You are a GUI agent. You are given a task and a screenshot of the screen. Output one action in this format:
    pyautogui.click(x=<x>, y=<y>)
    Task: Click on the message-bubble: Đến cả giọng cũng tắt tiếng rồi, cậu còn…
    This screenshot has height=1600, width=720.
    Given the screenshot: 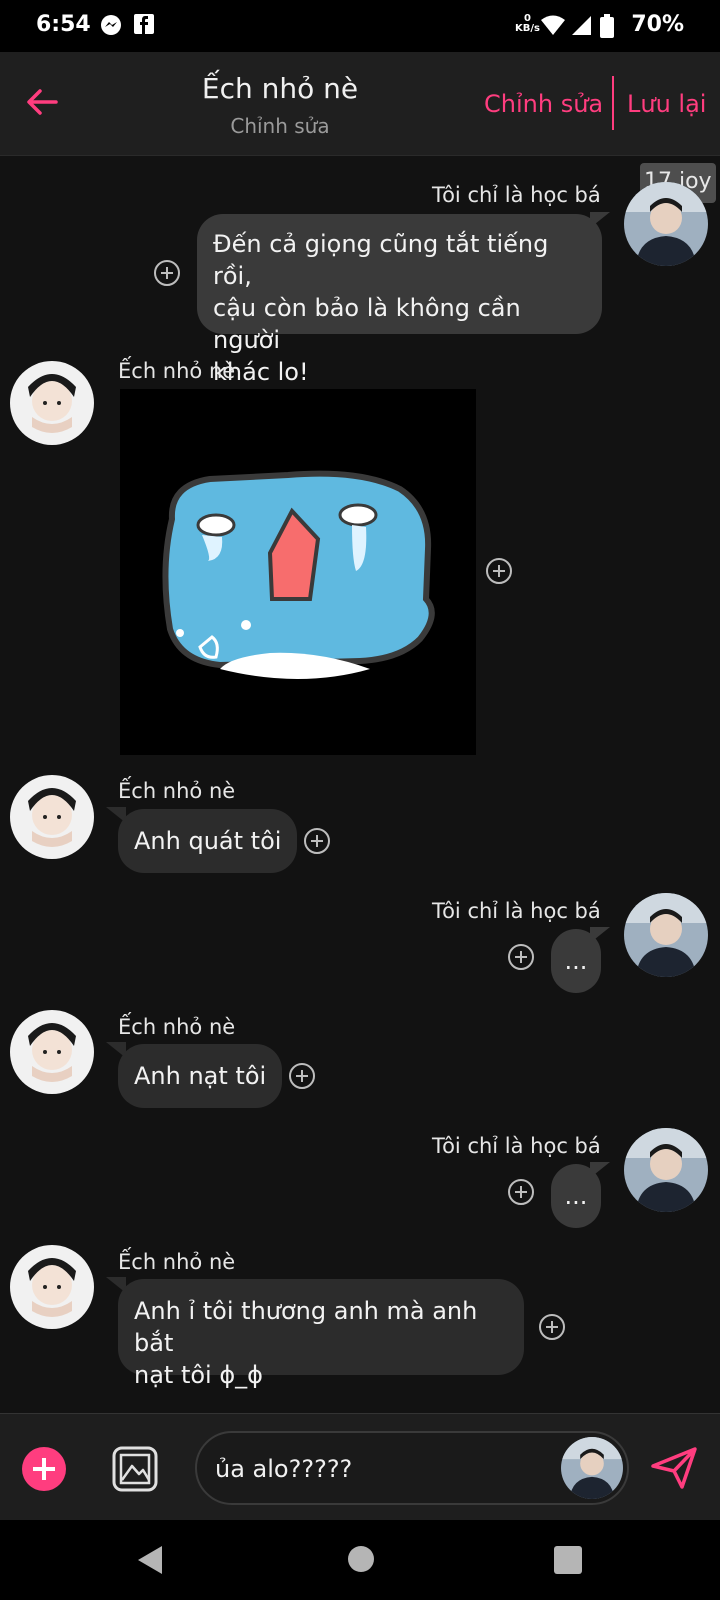 What is the action you would take?
    pyautogui.click(x=399, y=300)
    